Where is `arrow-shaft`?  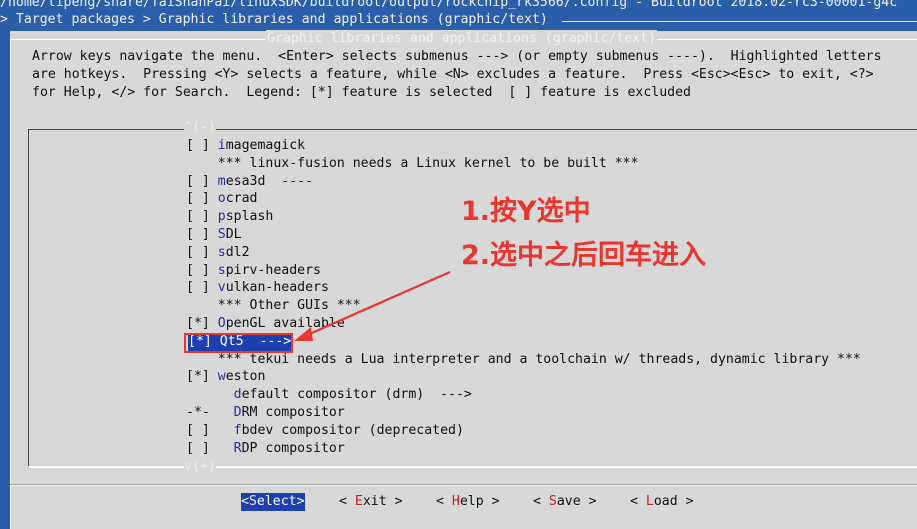
arrow-shaft is located at coordinates (377, 304).